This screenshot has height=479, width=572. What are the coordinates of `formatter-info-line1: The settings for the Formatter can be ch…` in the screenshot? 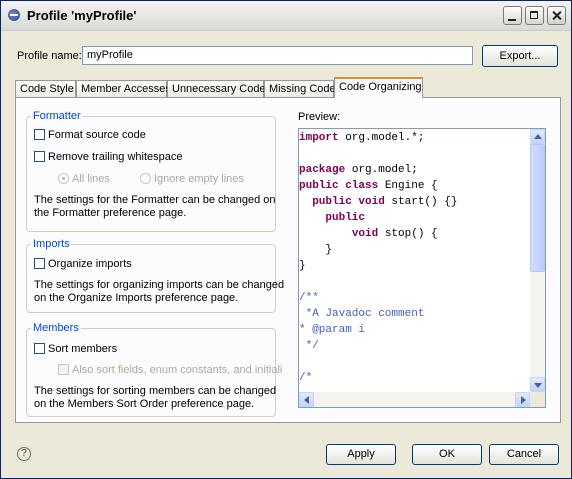 It's located at (155, 200).